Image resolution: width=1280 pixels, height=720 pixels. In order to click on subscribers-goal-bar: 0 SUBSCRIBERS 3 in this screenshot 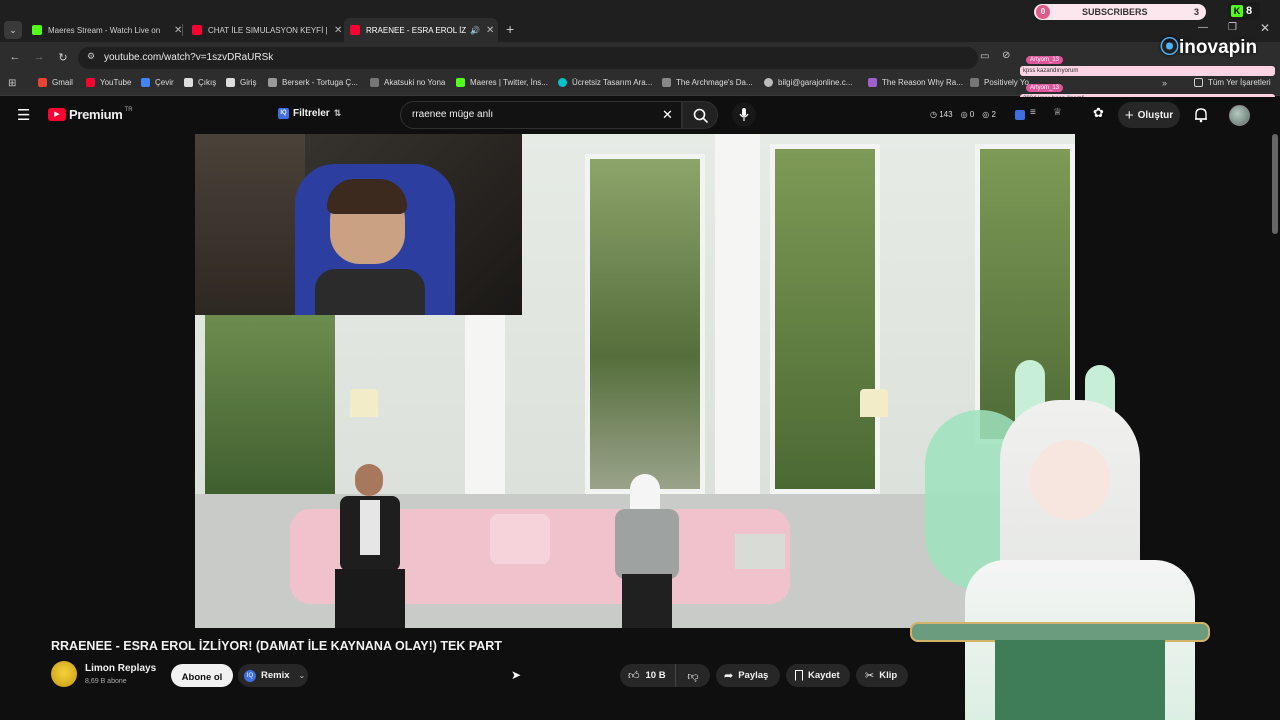, I will do `click(1120, 12)`.